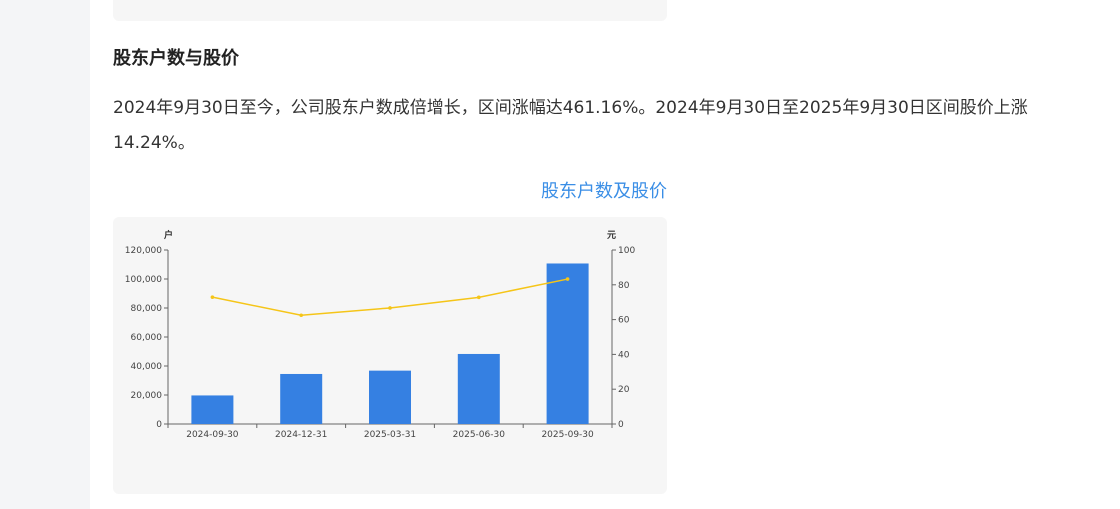 The image size is (1120, 509). Describe the element at coordinates (626, 251) in the screenshot. I see `y-right-tick-label: 100` at that location.